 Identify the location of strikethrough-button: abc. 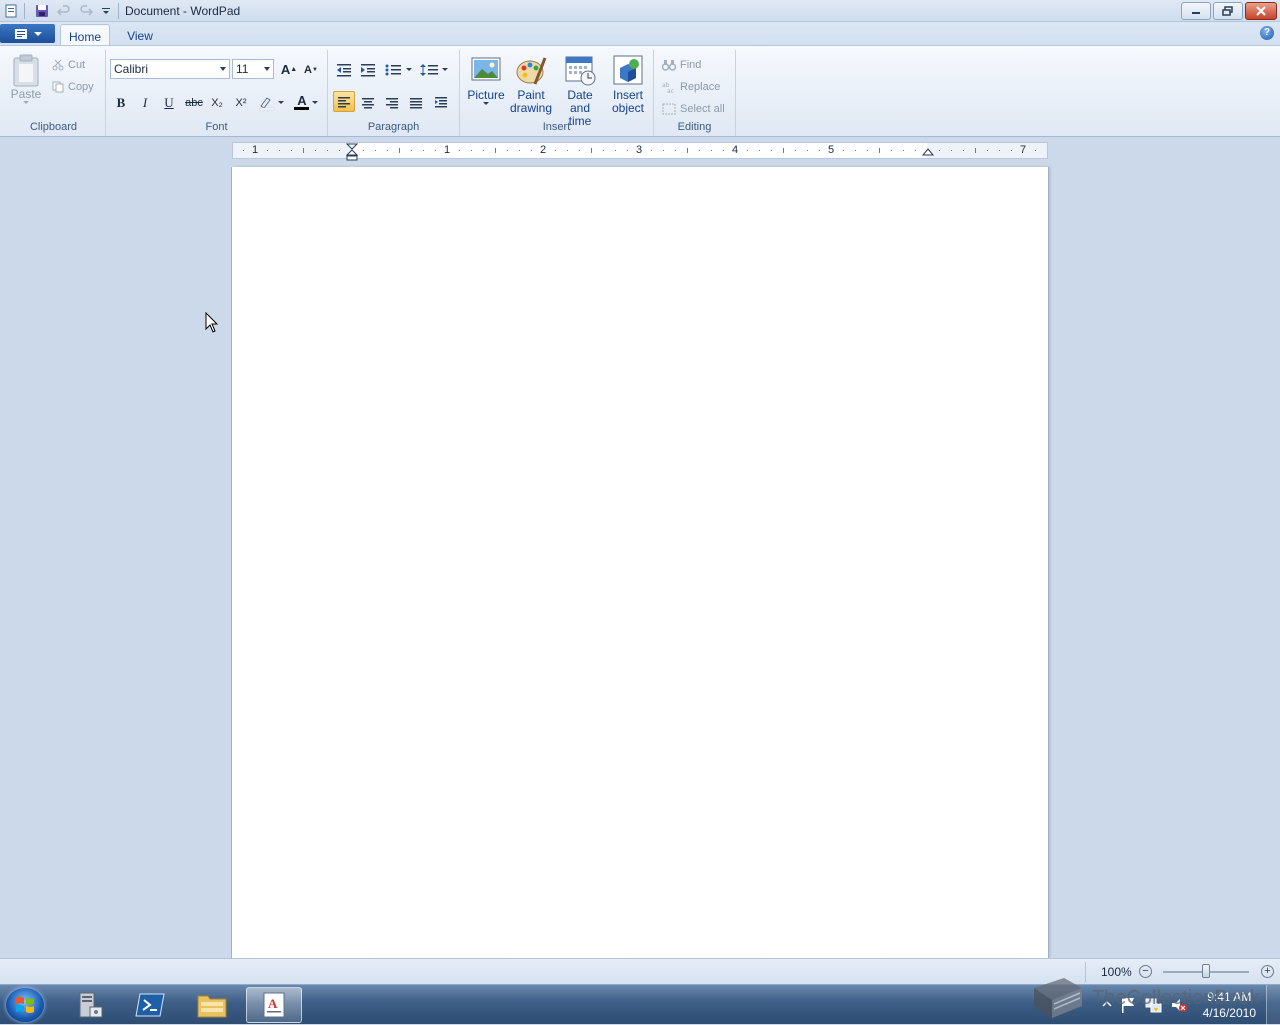
(194, 102).